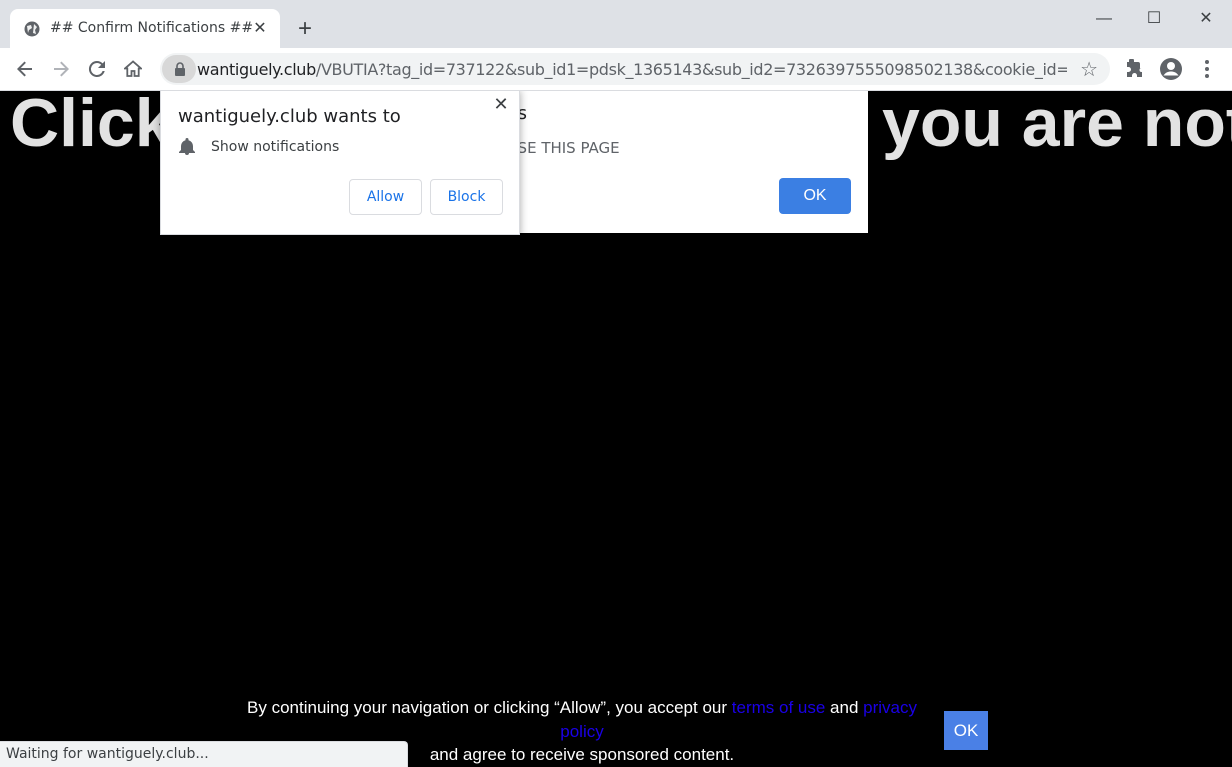 Image resolution: width=1232 pixels, height=767 pixels. I want to click on bell-icon, so click(187, 146).